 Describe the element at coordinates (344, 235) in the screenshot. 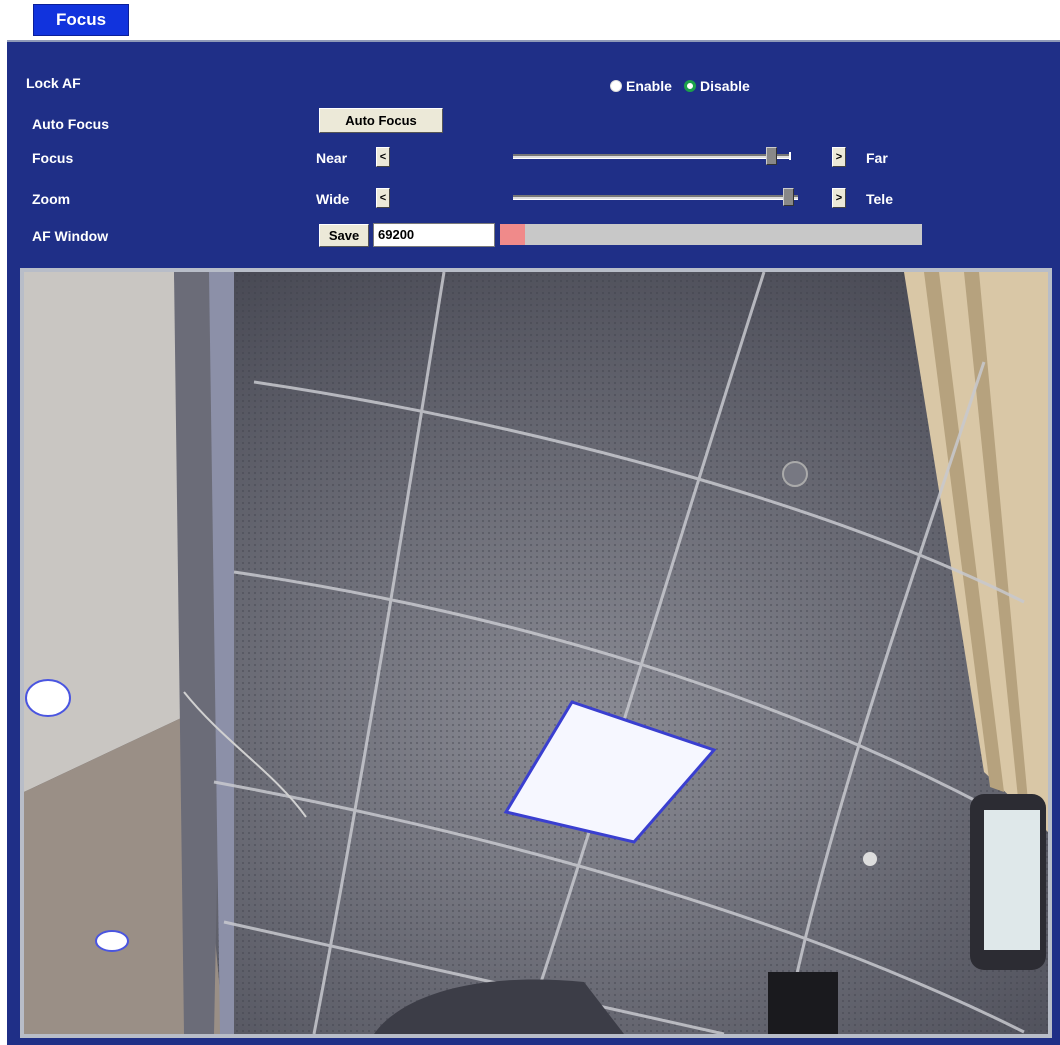

I see `save-button: Save` at that location.